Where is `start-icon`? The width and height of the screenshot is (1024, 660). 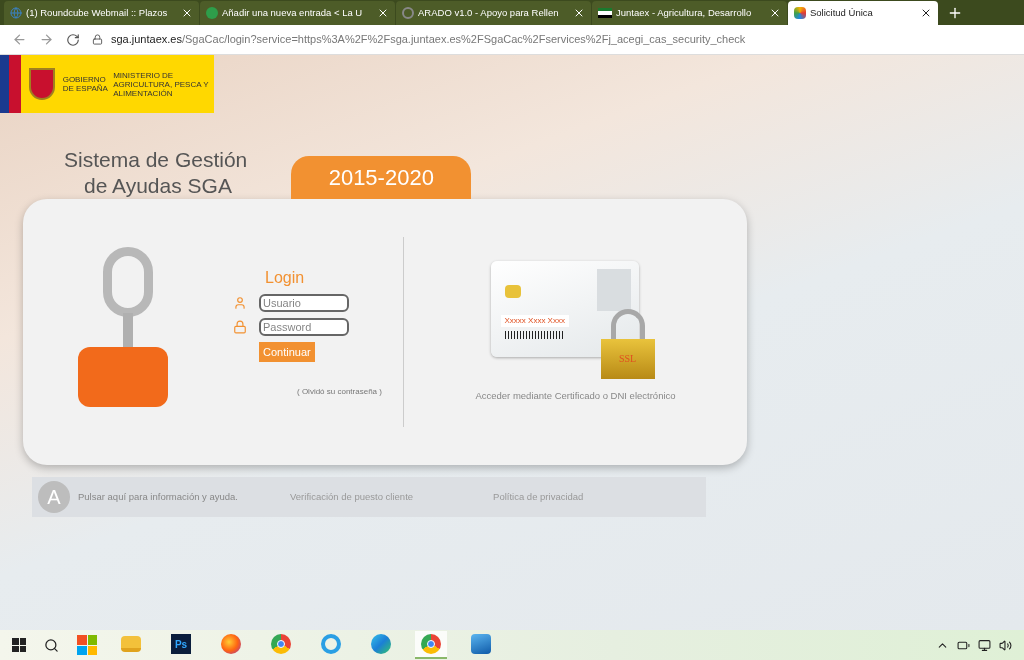
start-icon is located at coordinates (19, 645).